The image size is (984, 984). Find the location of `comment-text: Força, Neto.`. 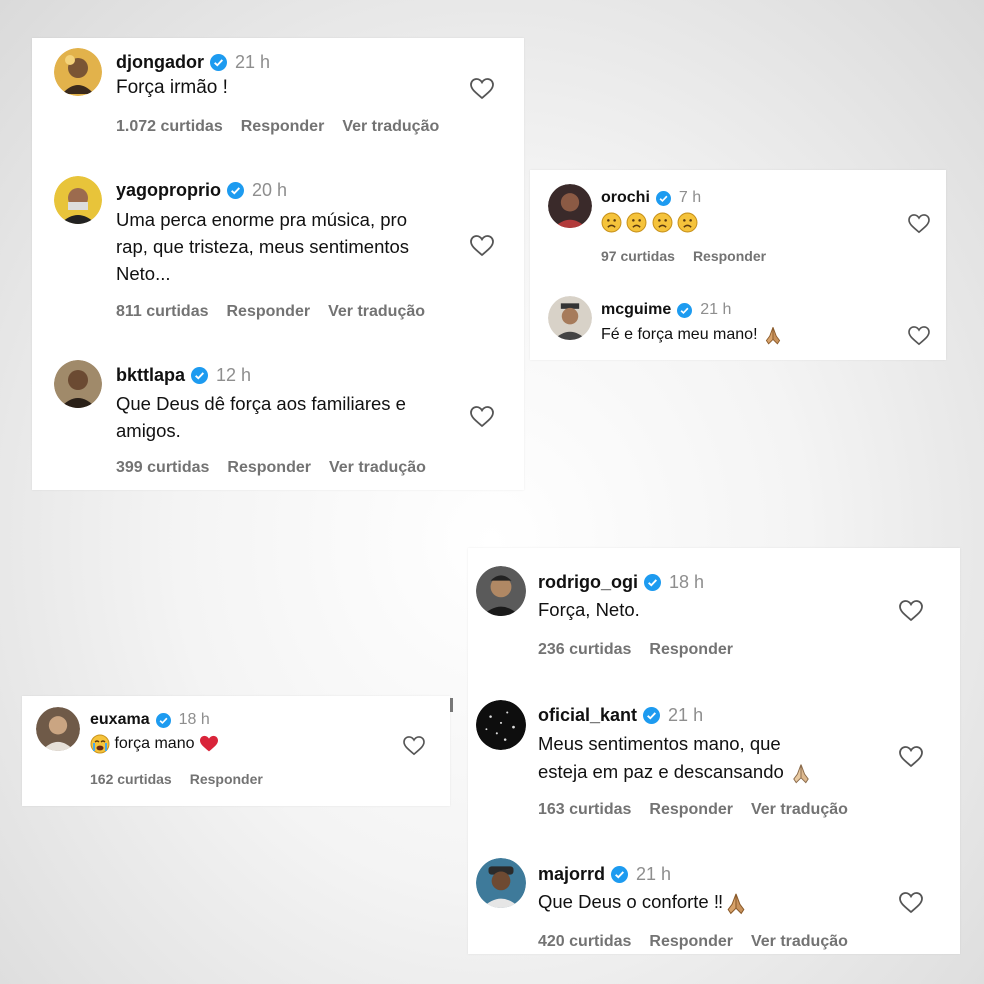

comment-text: Força, Neto. is located at coordinates (589, 609).